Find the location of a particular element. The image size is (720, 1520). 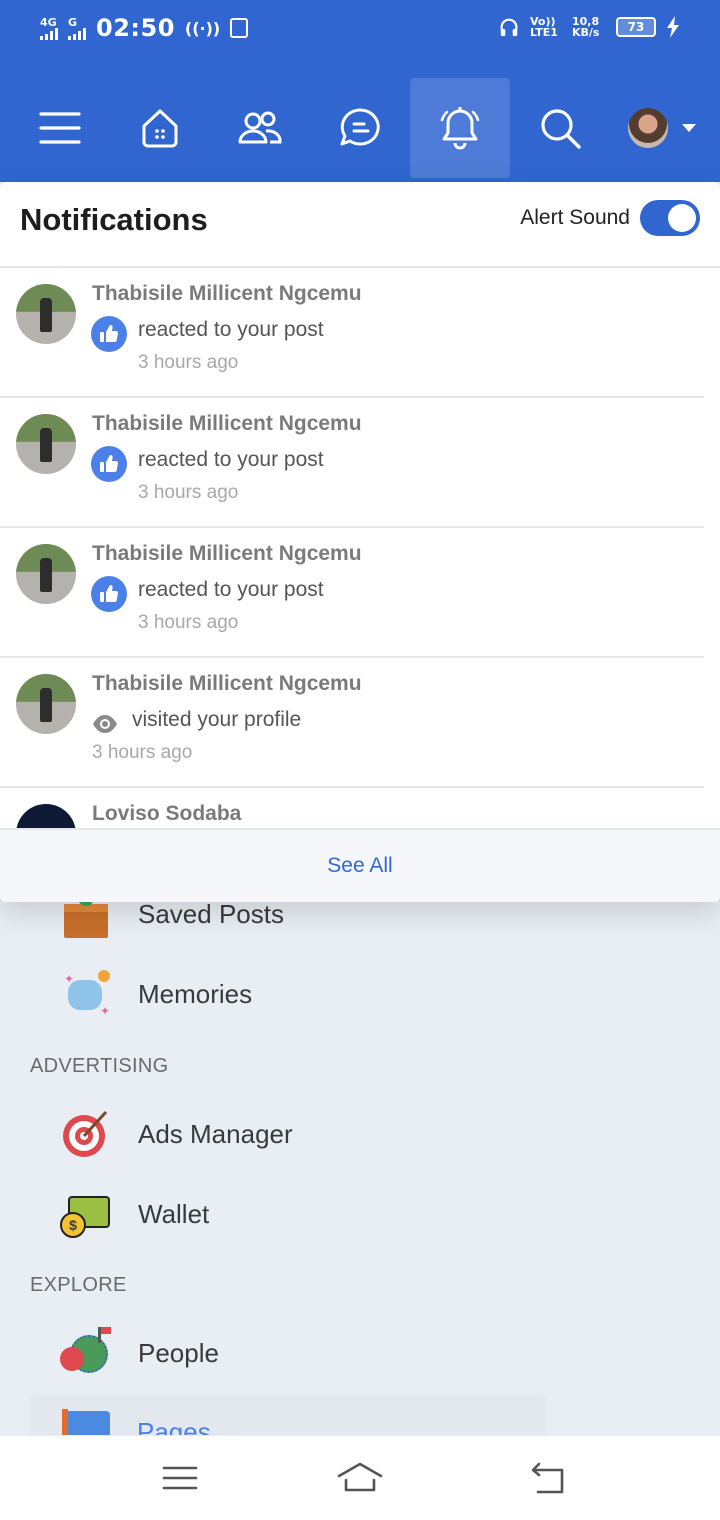

menu-item-pages: Pages is located at coordinates (288, 1415).